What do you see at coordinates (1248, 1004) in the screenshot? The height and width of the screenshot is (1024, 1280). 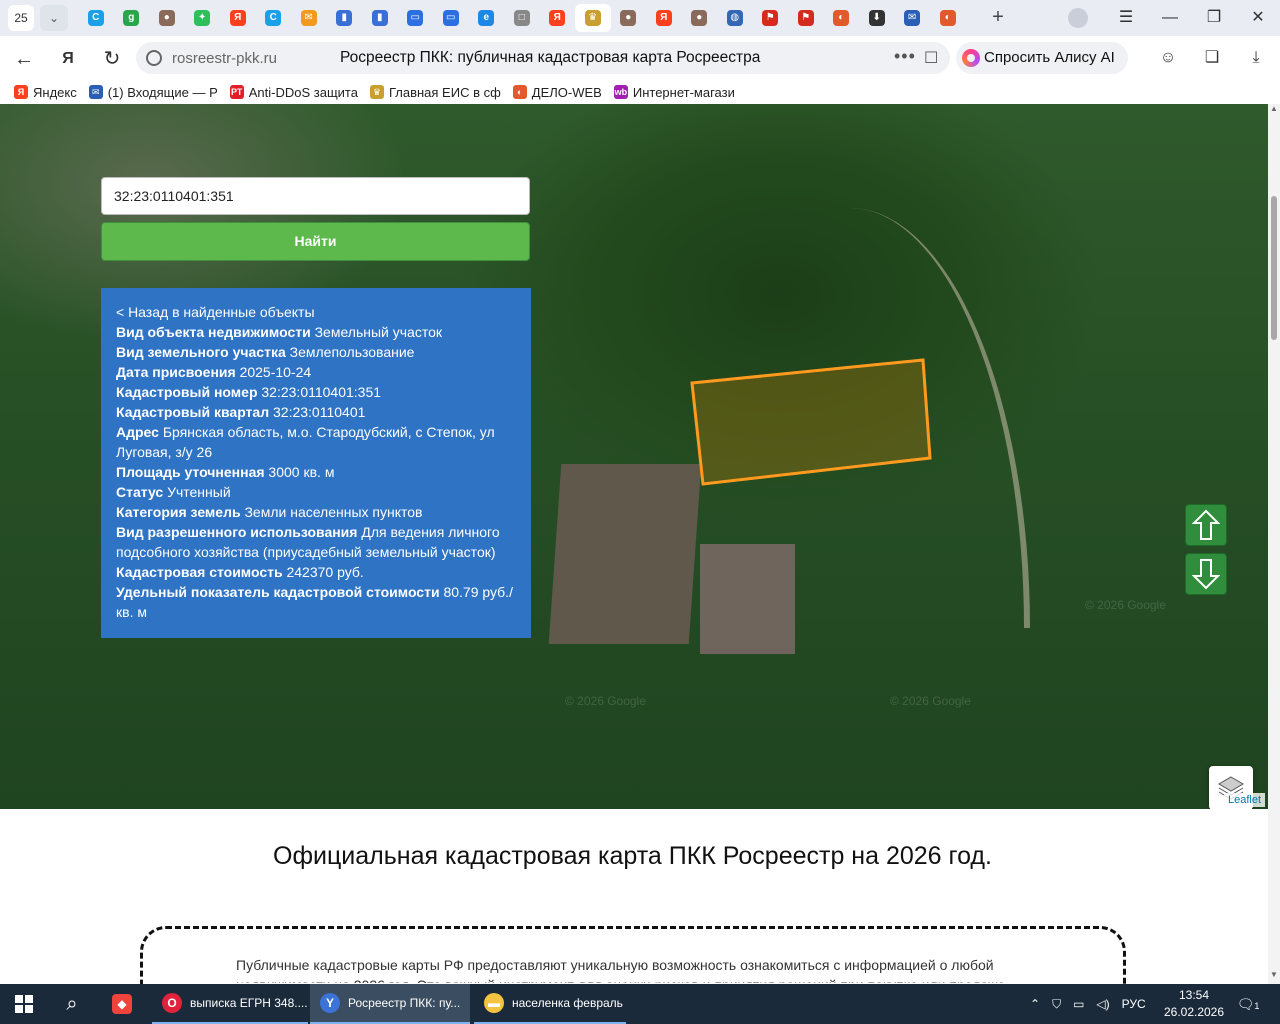 I see `notifications-icon: 🗨1` at bounding box center [1248, 1004].